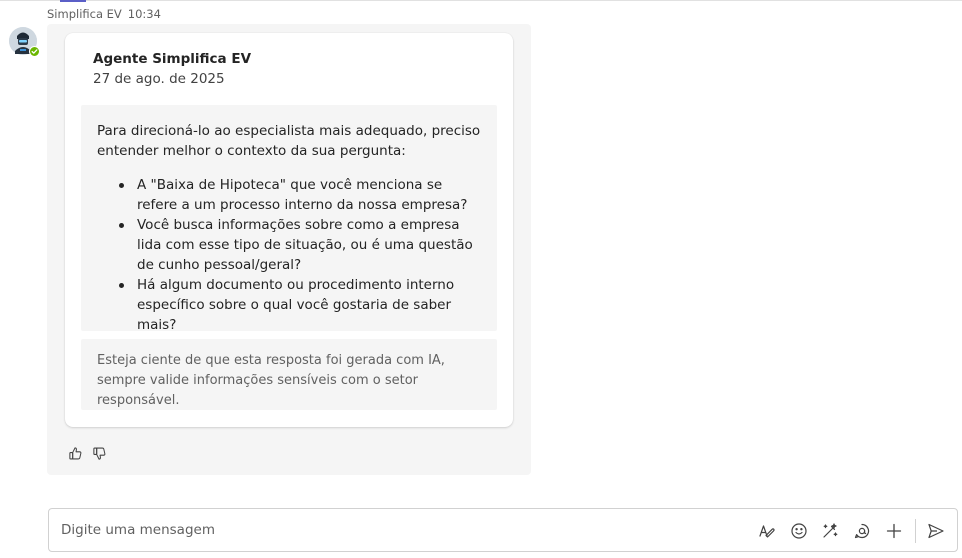 The image size is (962, 558). What do you see at coordinates (34, 51) in the screenshot?
I see `presence-available-icon` at bounding box center [34, 51].